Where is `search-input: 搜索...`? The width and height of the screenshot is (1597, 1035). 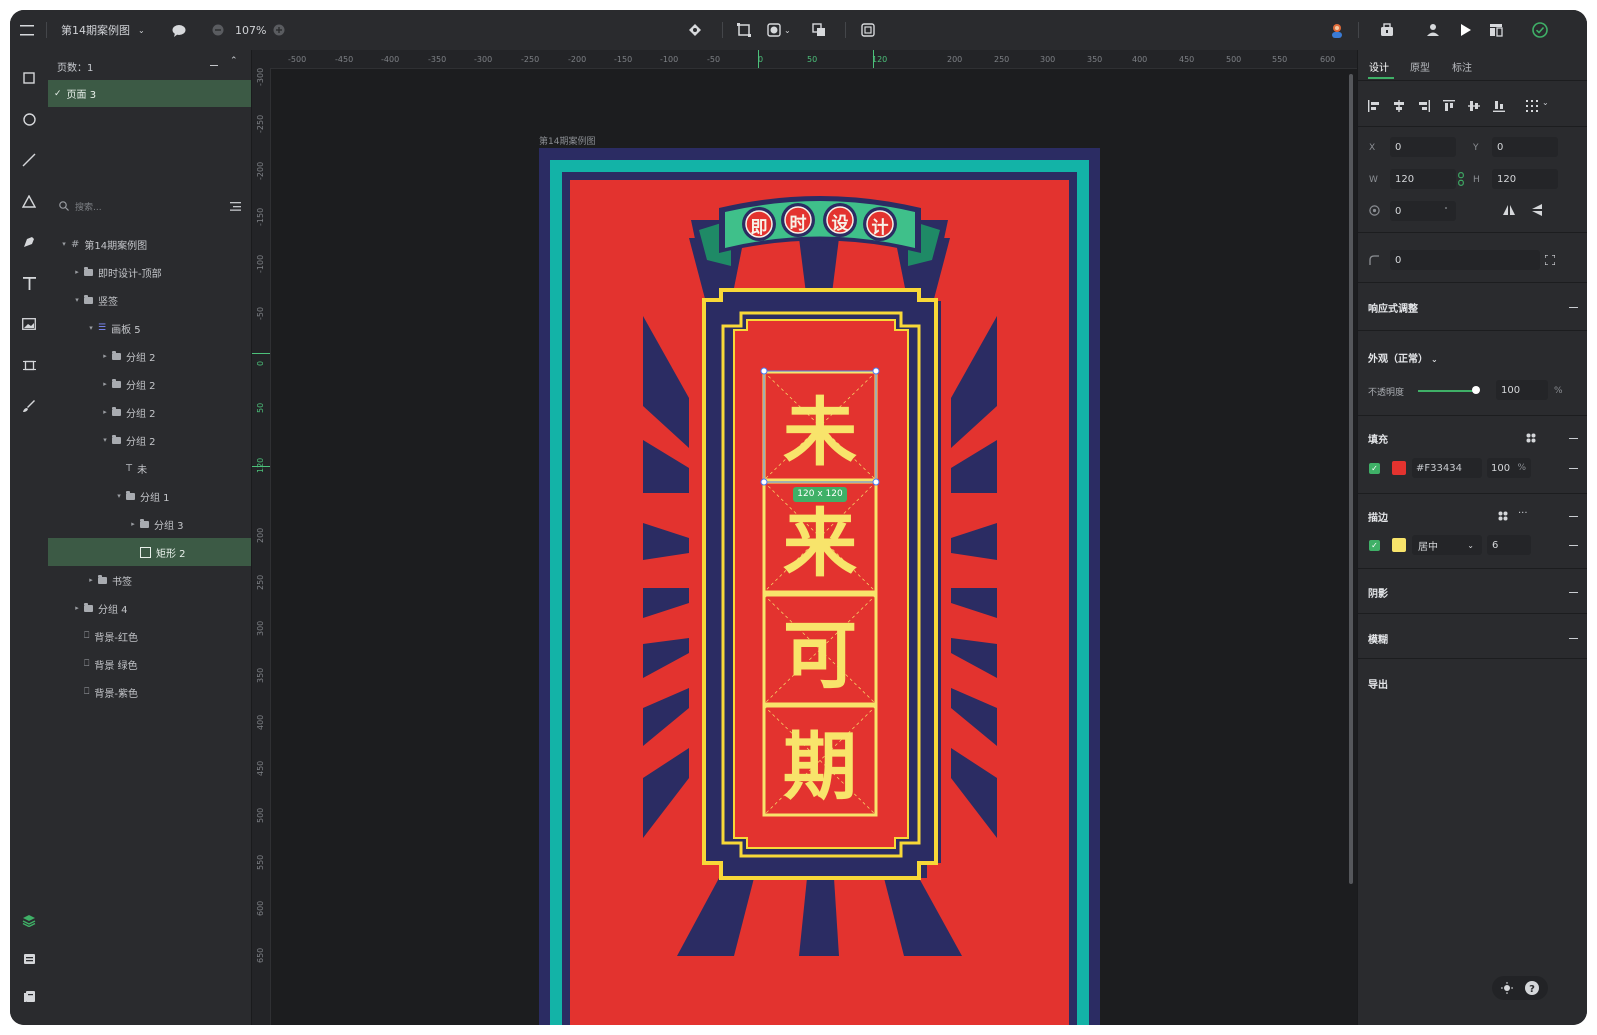
search-input: 搜索... is located at coordinates (88, 206).